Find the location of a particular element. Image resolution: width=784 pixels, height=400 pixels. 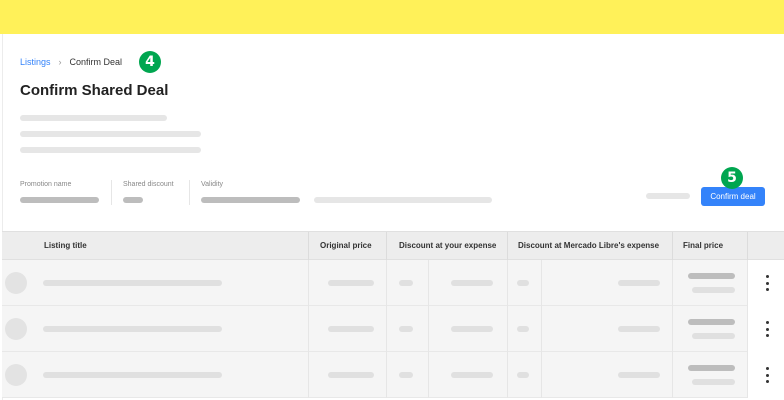

breadcrumb: Listings › Confirm Deal is located at coordinates (71, 62).